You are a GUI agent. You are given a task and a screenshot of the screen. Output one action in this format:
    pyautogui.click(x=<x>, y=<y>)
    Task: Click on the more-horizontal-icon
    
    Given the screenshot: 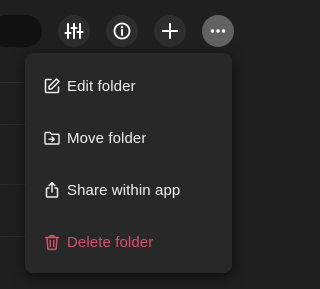 What is the action you would take?
    pyautogui.click(x=218, y=31)
    